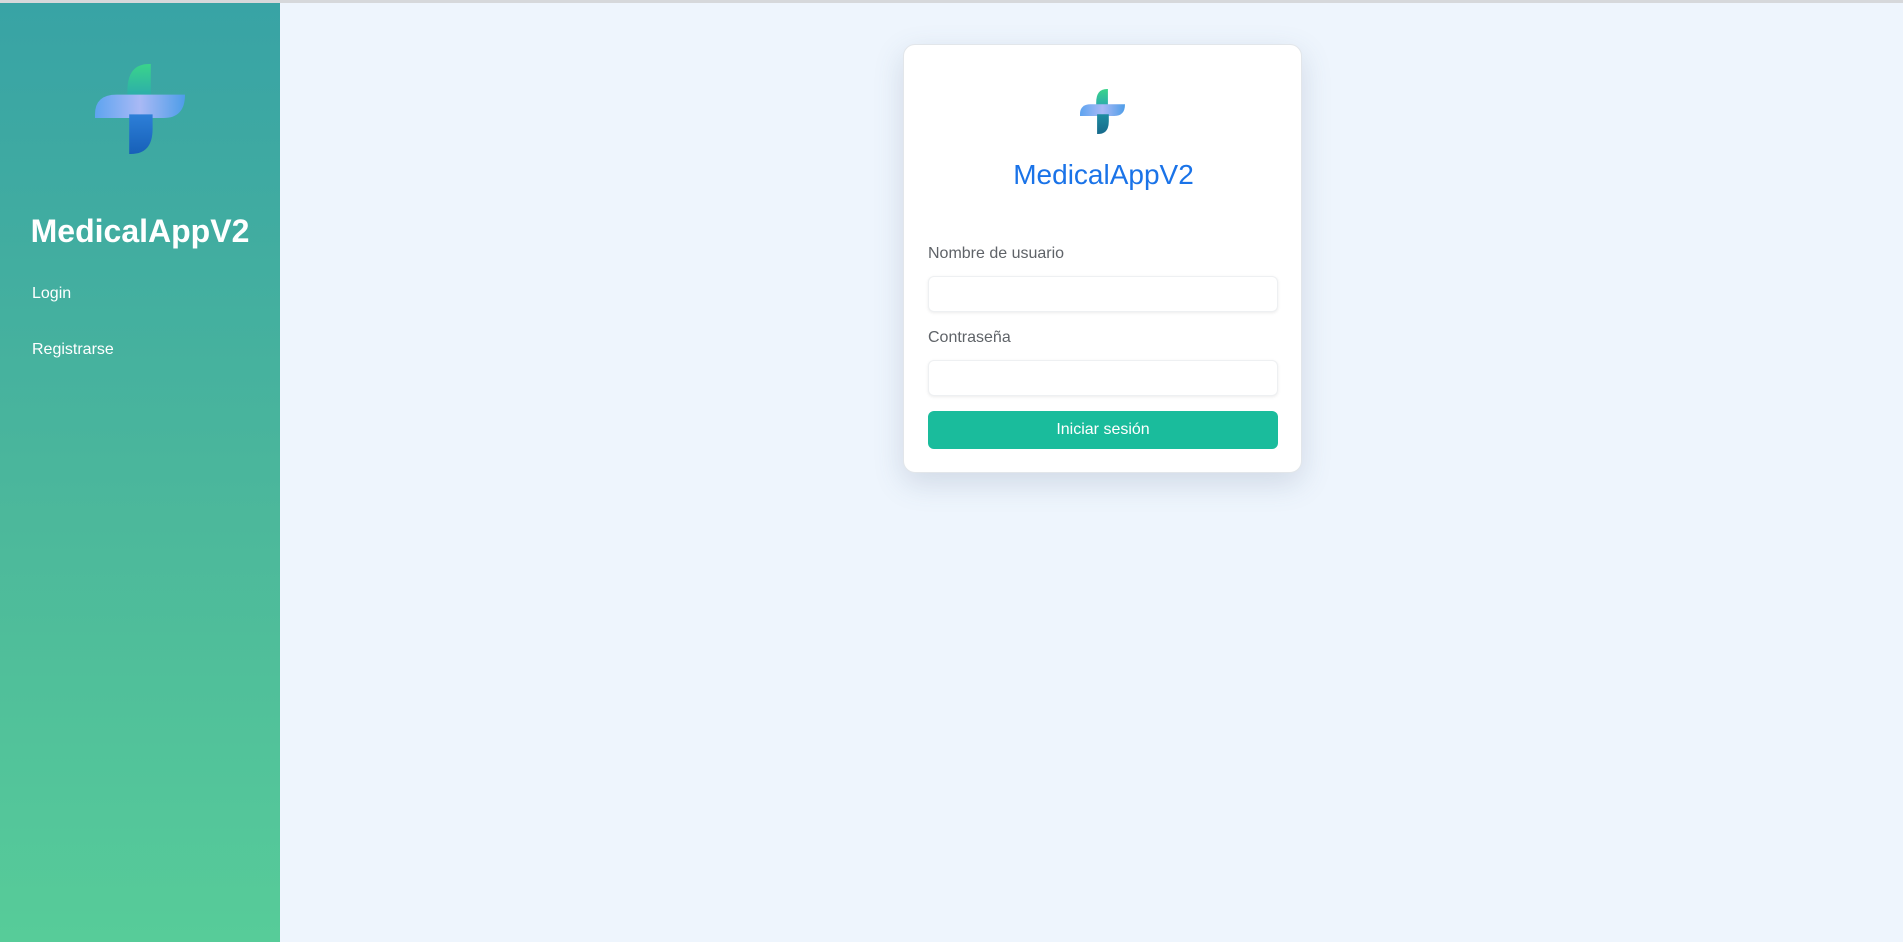 The height and width of the screenshot is (942, 1903). Describe the element at coordinates (140, 472) in the screenshot. I see `sidebar: MedicalAppV2 Login Registrarse` at that location.